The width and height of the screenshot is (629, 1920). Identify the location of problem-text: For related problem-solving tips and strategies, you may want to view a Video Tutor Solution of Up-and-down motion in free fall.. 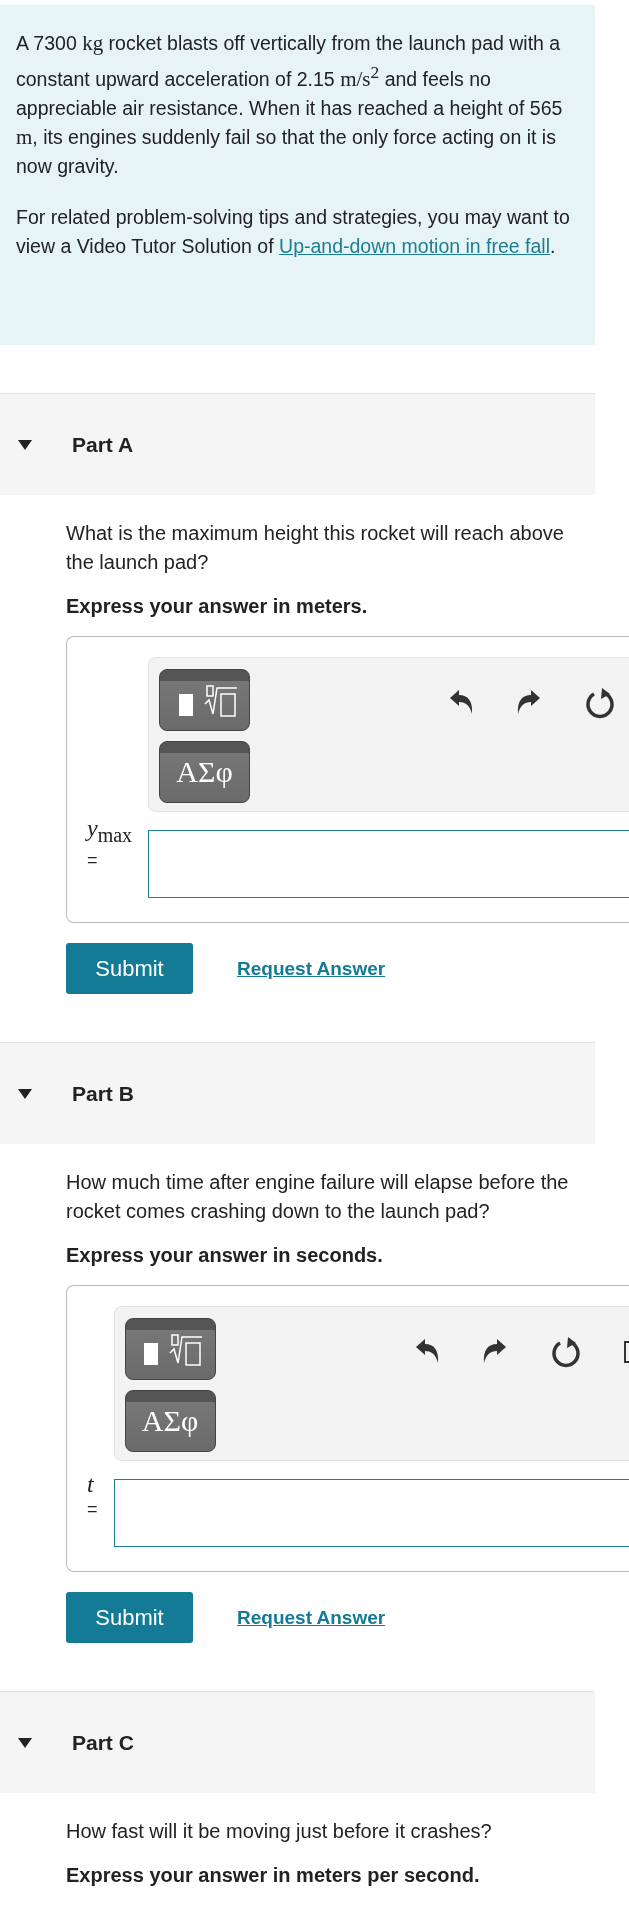
(293, 232).